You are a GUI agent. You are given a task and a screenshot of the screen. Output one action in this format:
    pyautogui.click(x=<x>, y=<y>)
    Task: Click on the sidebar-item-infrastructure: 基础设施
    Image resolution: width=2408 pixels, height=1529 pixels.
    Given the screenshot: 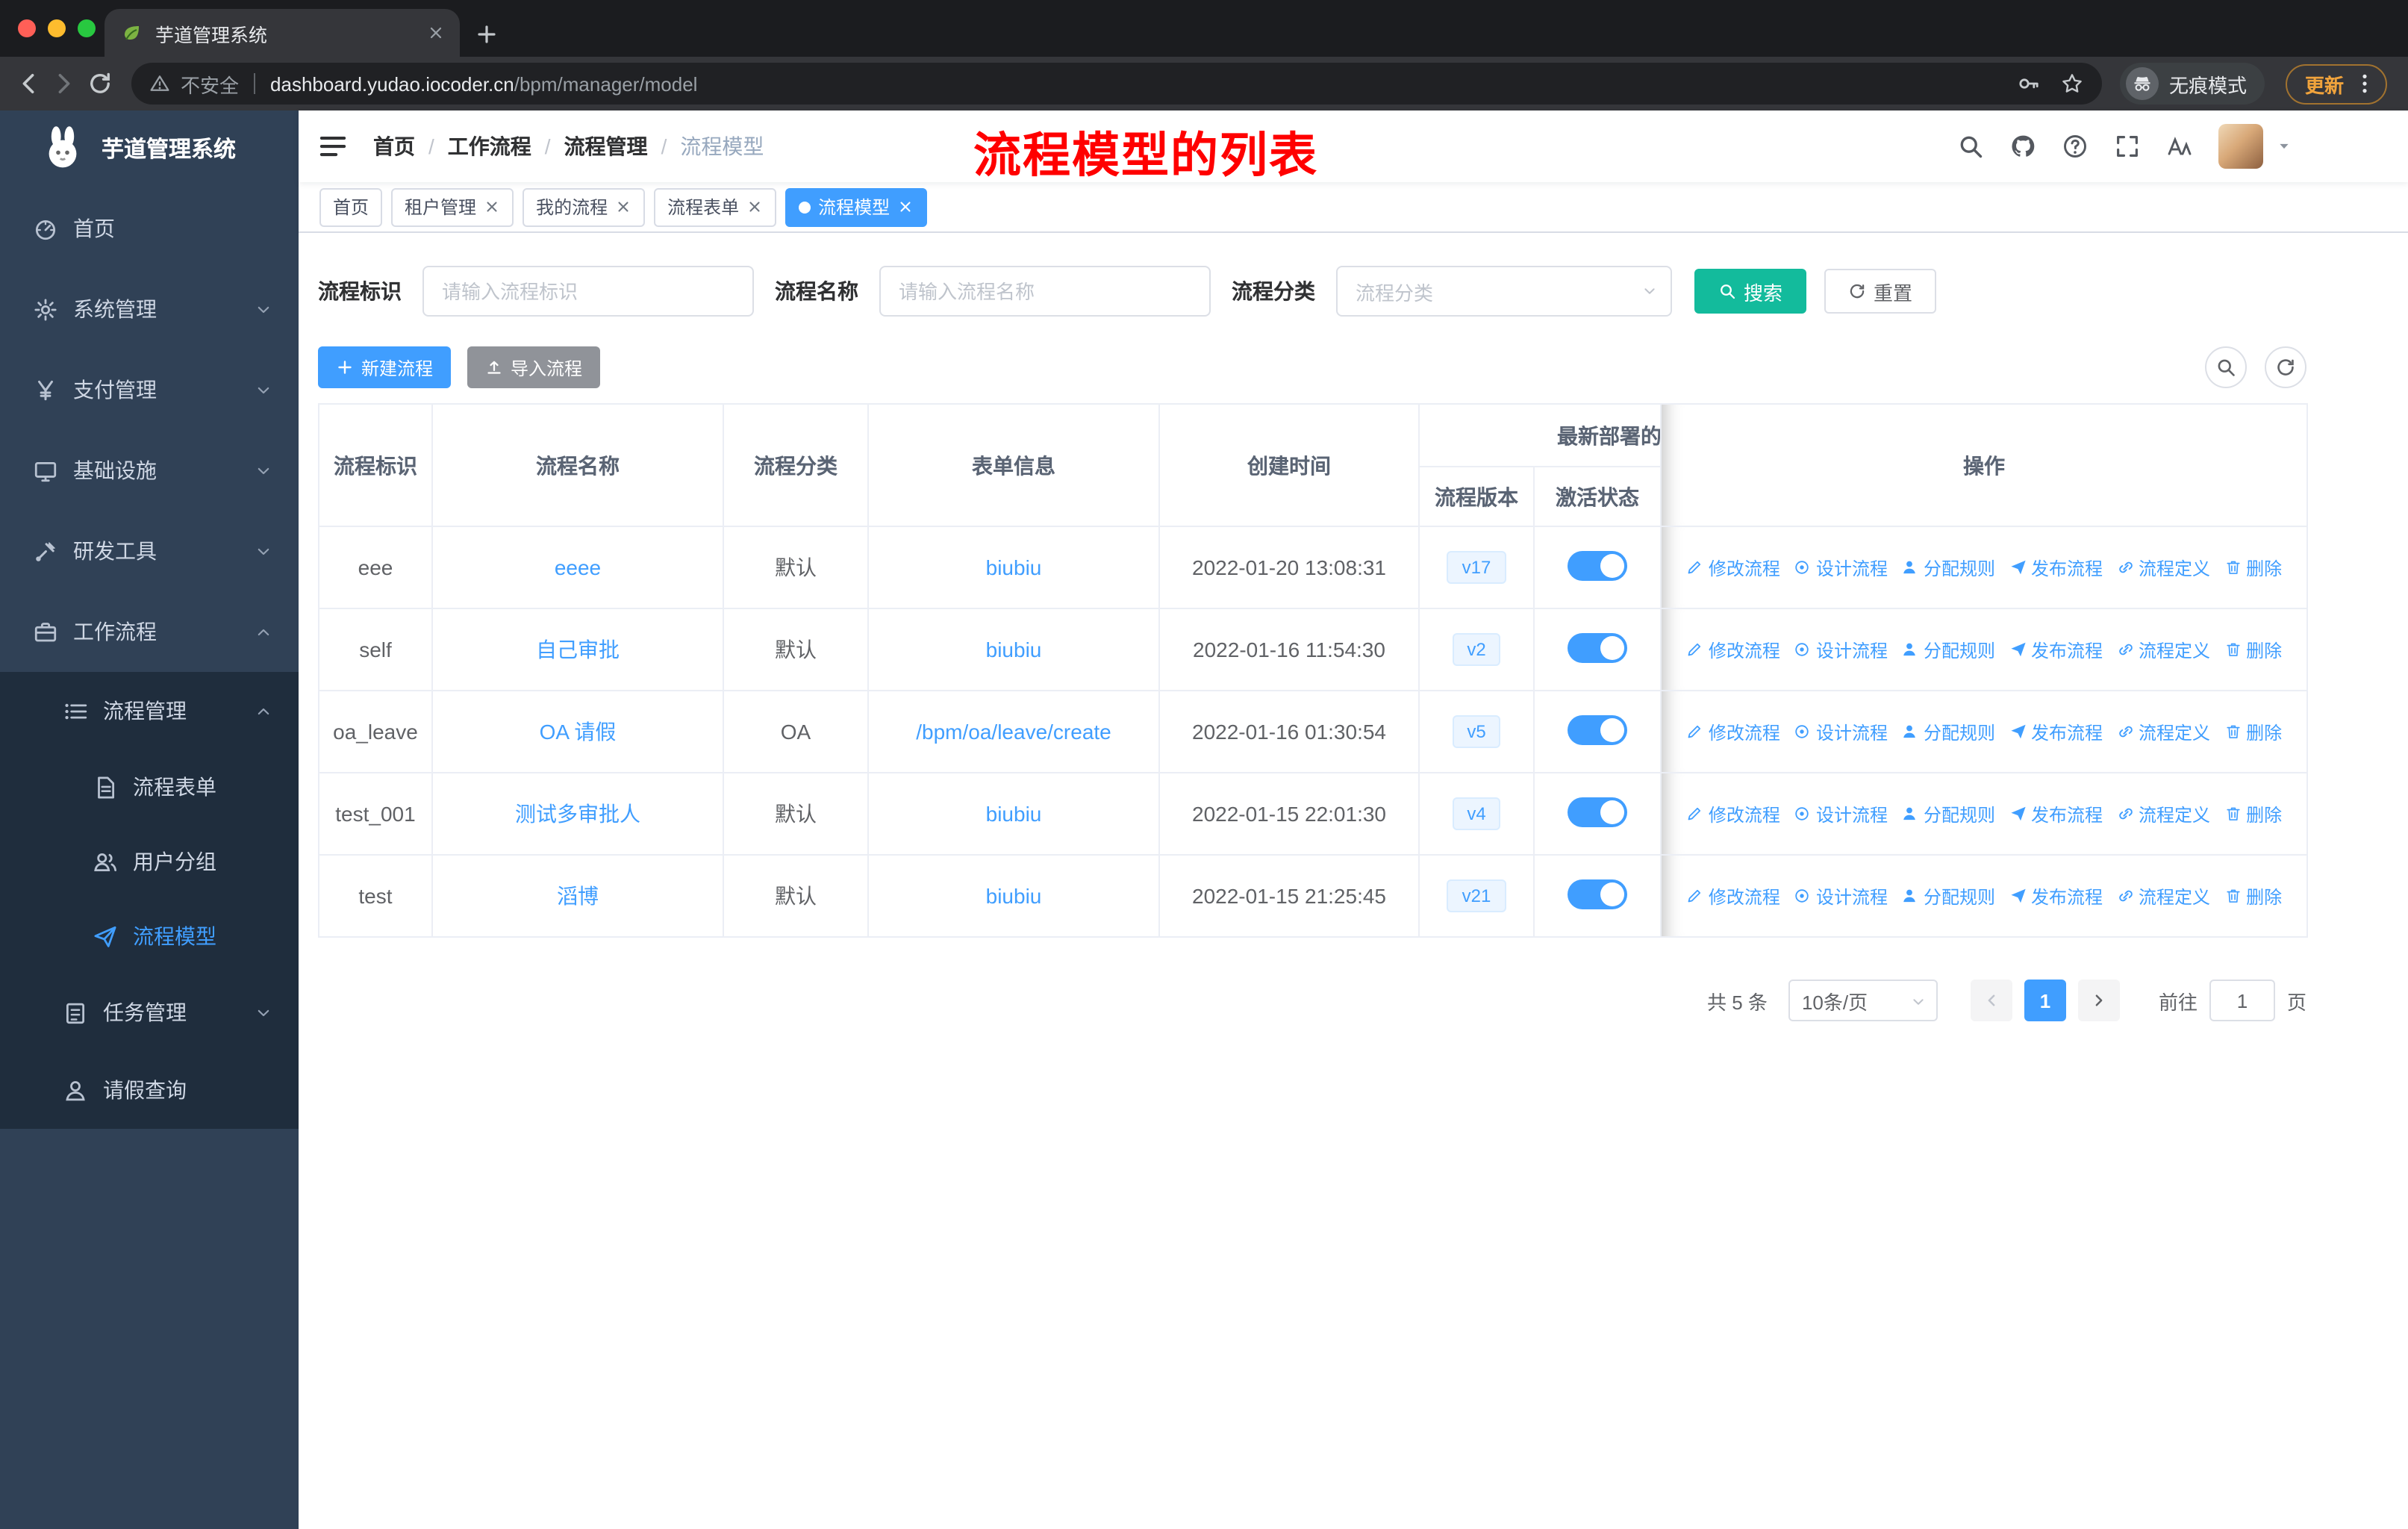 What is the action you would take?
    pyautogui.click(x=149, y=470)
    